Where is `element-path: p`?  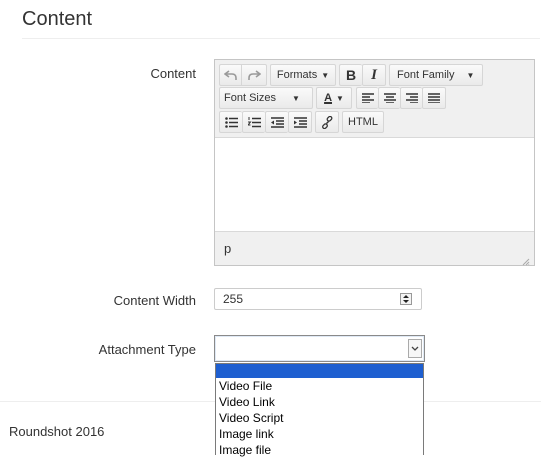 element-path: p is located at coordinates (227, 248).